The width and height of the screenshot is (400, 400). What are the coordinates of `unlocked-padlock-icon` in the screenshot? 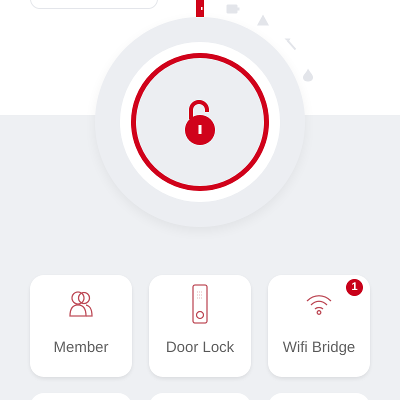 It's located at (200, 122).